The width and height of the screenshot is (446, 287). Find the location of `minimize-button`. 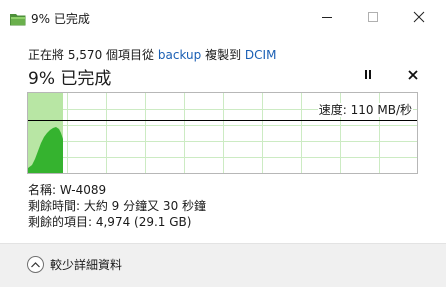

minimize-button is located at coordinates (327, 17).